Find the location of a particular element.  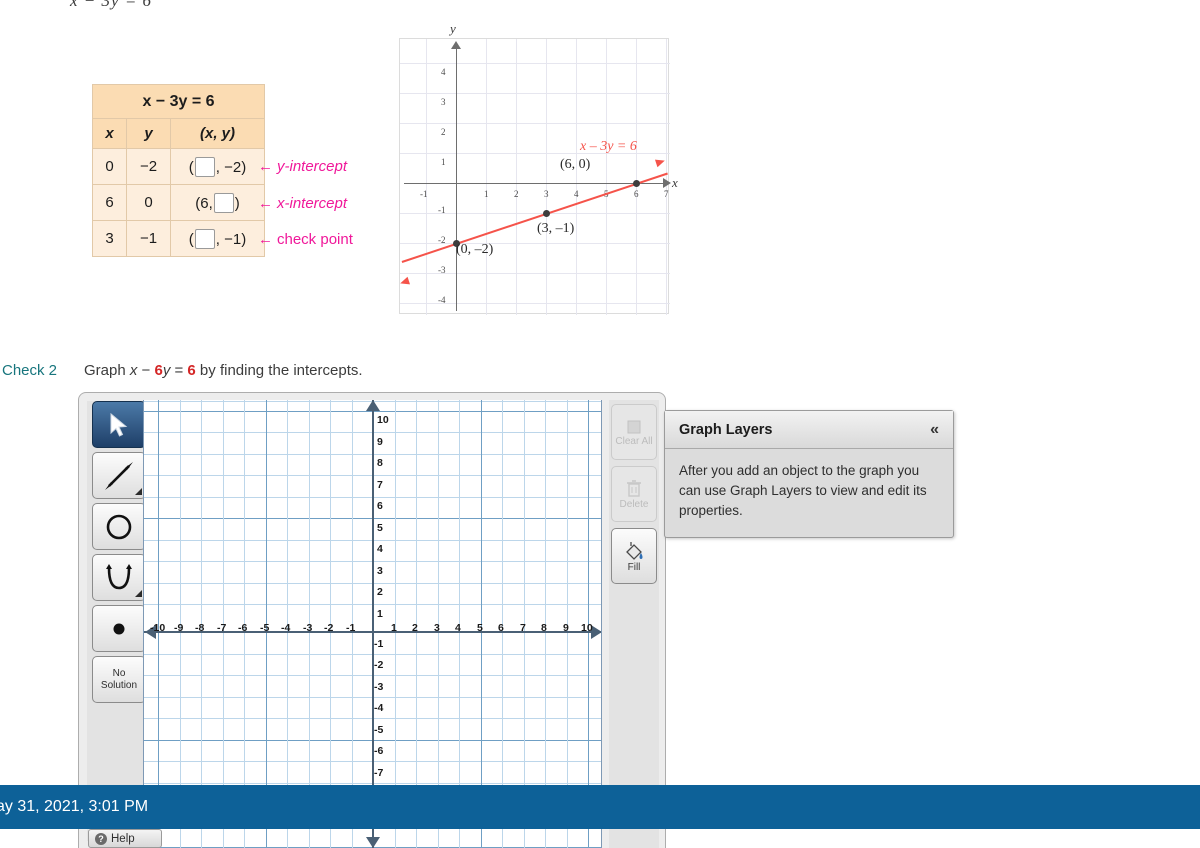

figure-x-tick: 6 is located at coordinates (636, 194).